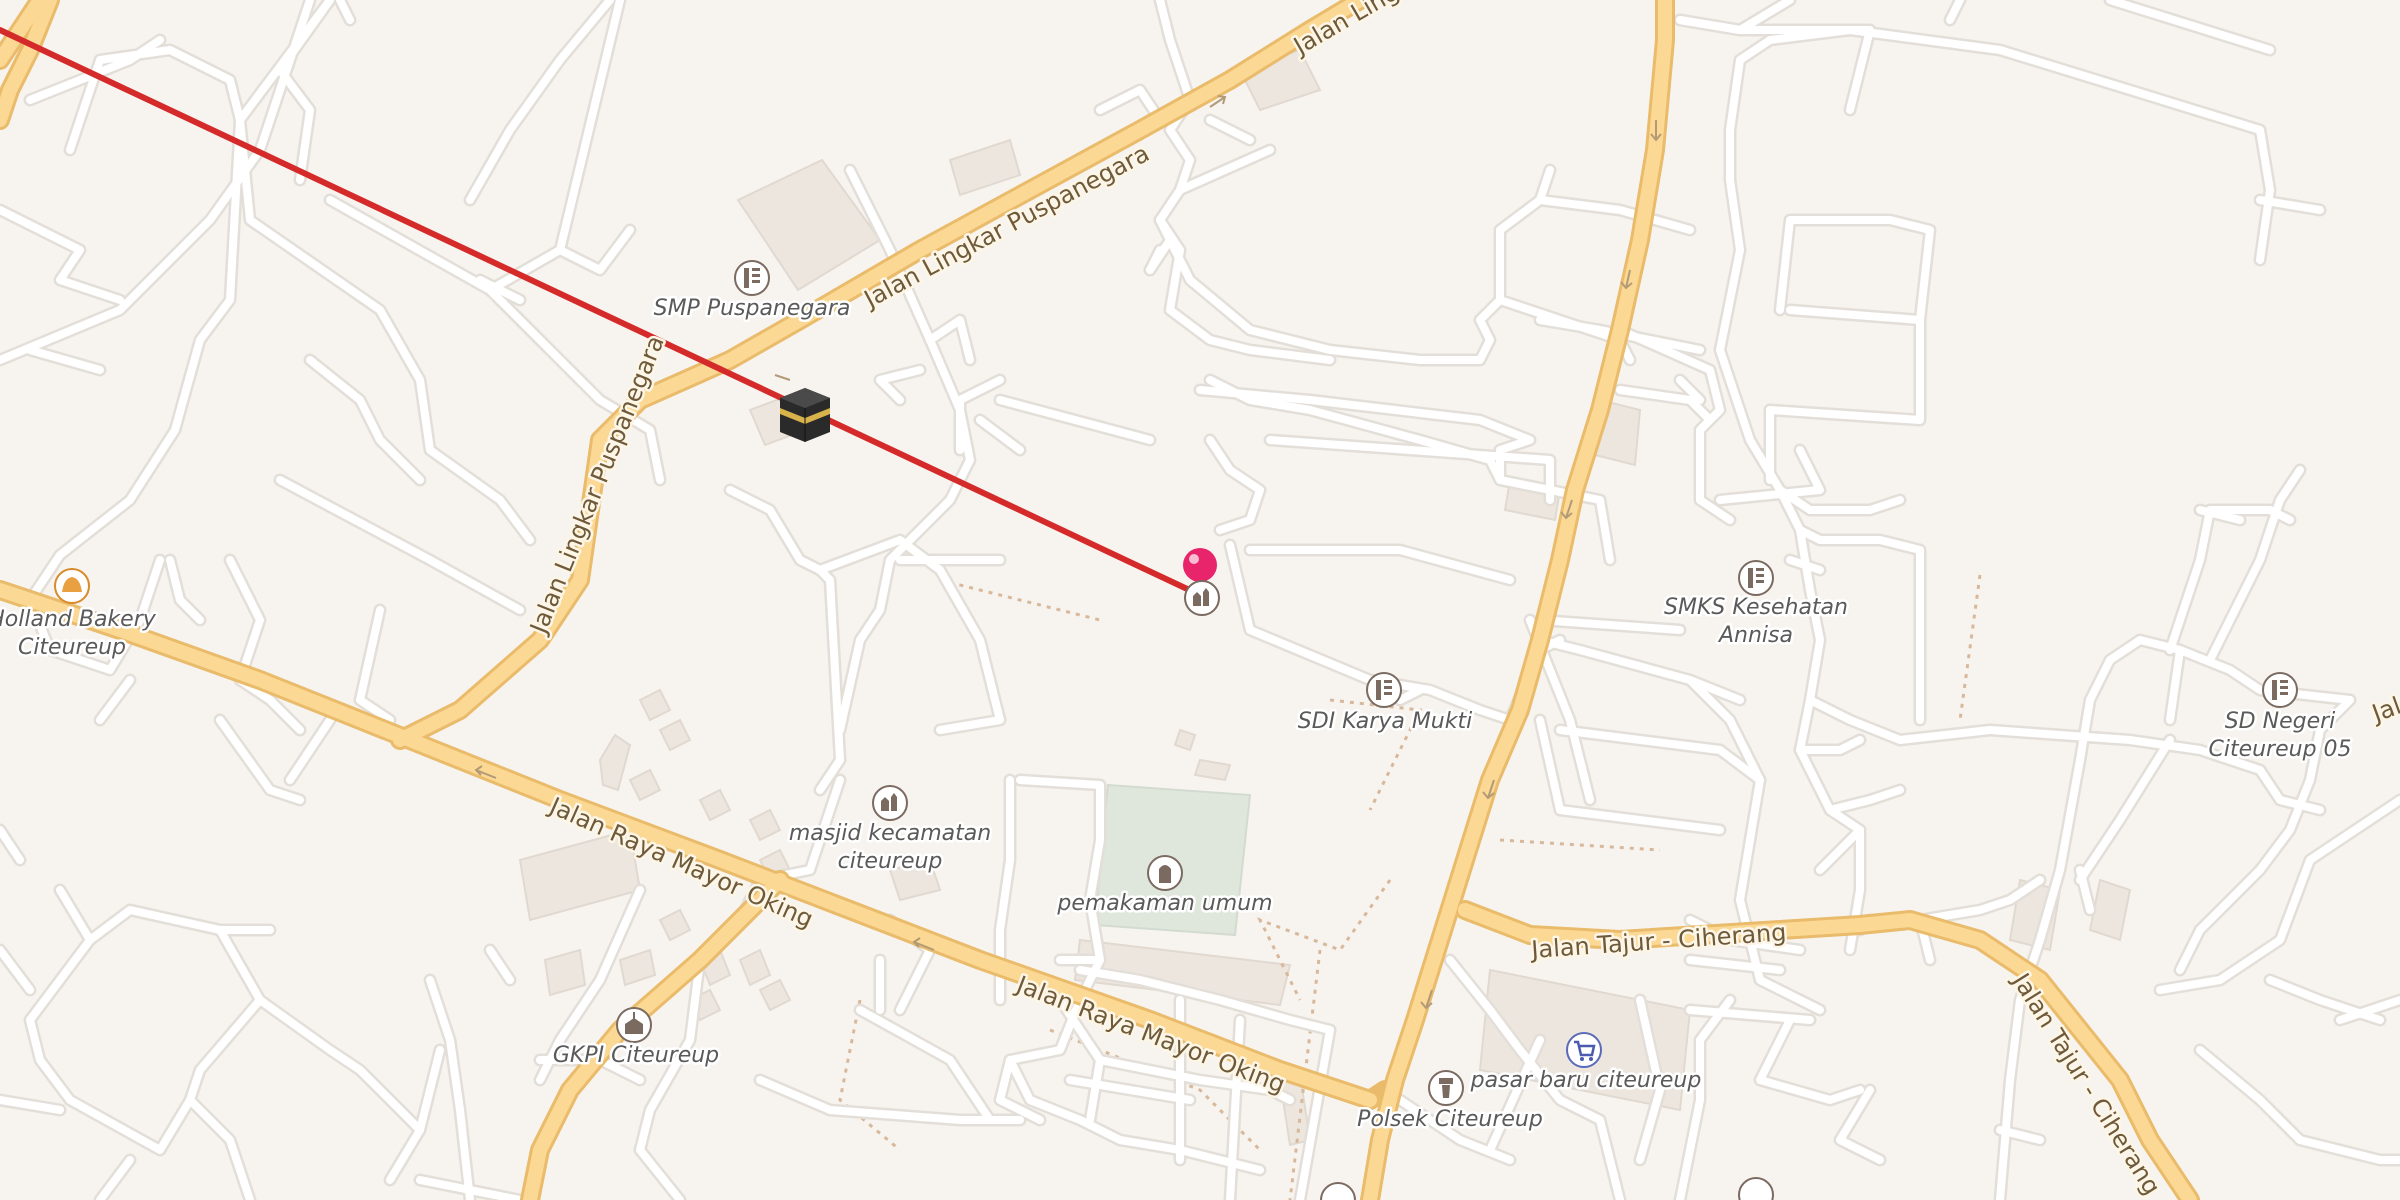  Describe the element at coordinates (2279, 749) in the screenshot. I see `poi-label-sd-negeri-2: Citeureup 05` at that location.